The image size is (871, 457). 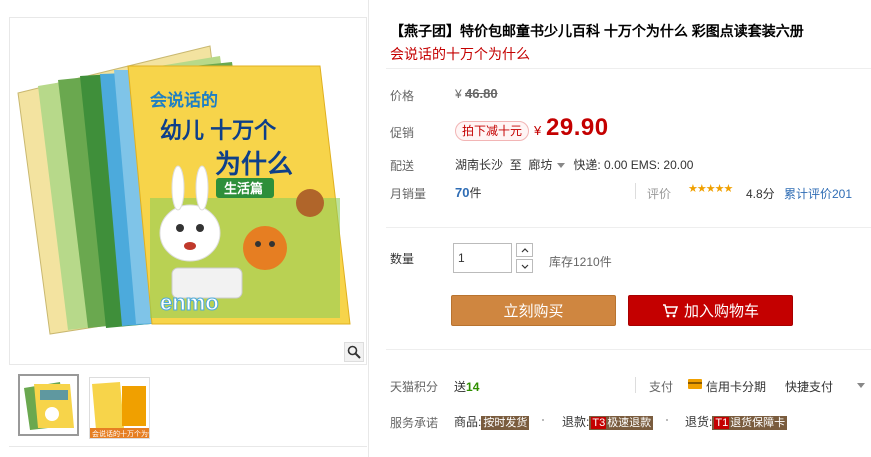 I want to click on on-time-shipping-badge: 按时发货, so click(x=505, y=423).